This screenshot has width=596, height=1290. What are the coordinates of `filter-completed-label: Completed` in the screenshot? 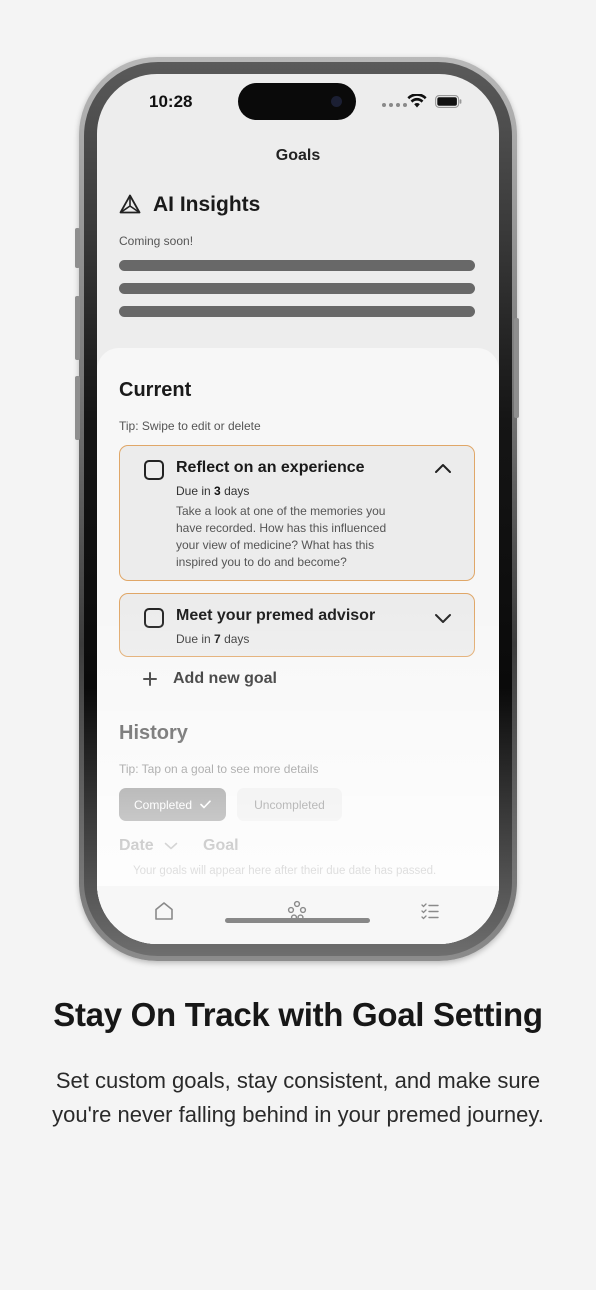 It's located at (163, 804).